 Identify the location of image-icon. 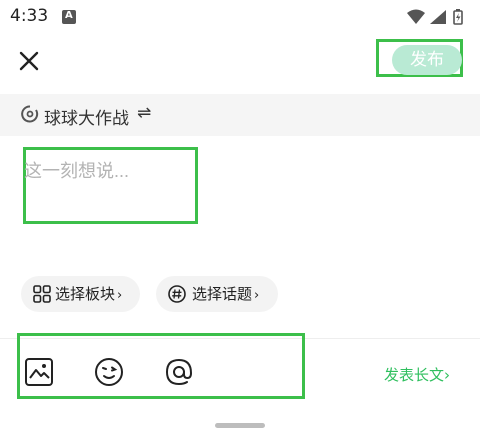
(39, 372).